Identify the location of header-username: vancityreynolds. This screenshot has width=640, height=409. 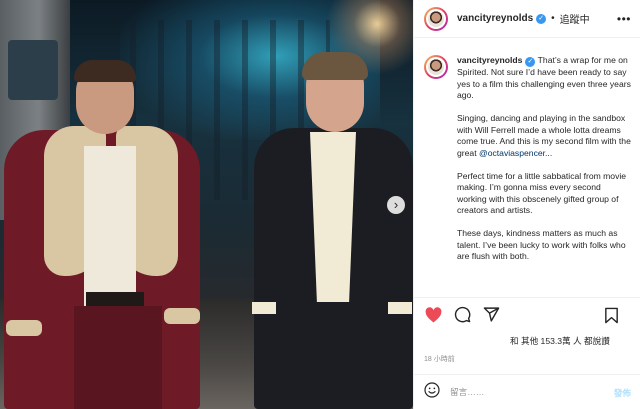
(495, 18).